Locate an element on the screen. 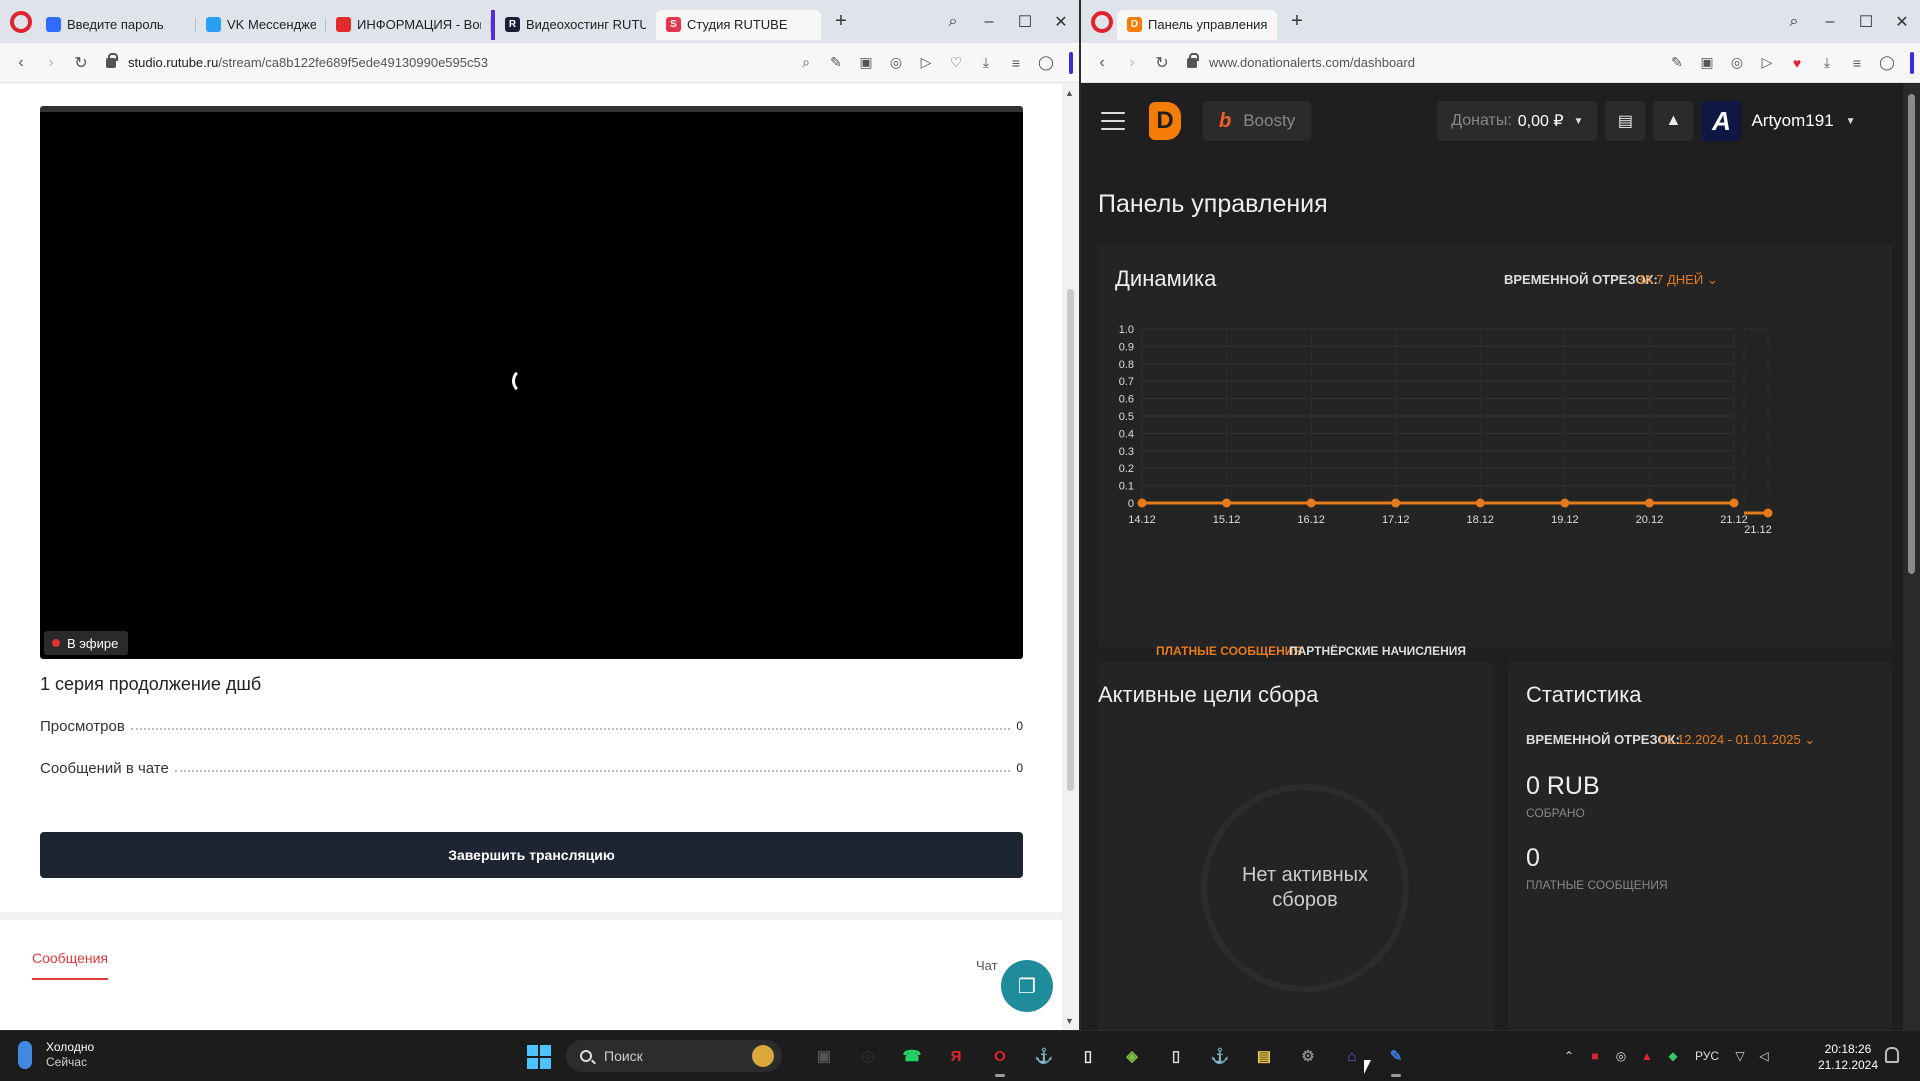  browser-tab: ИНФОРМАЦИЯ - Воин is located at coordinates (408, 25).